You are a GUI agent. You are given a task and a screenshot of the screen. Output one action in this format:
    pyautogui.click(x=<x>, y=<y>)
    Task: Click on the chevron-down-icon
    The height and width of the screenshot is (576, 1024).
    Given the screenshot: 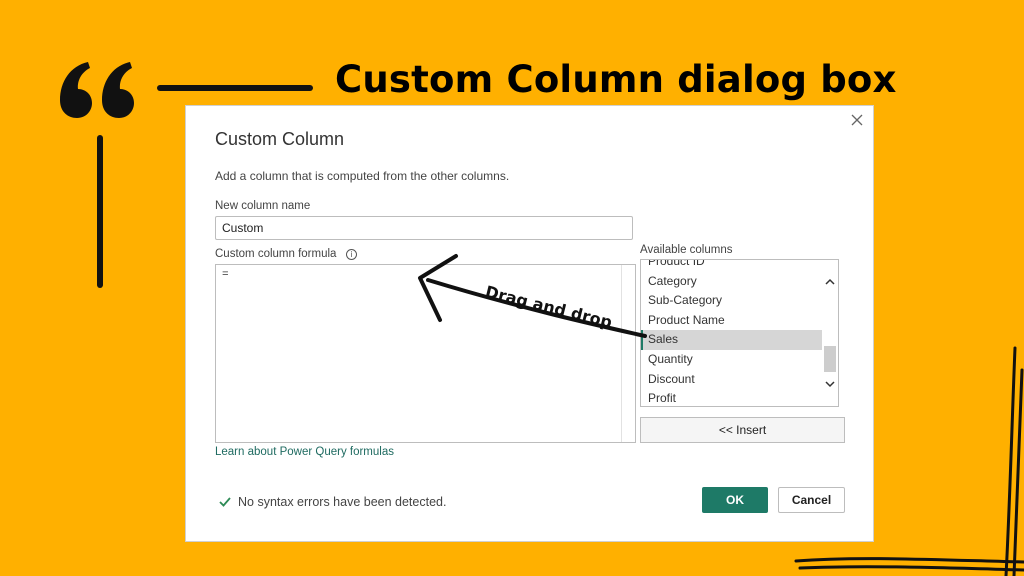 What is the action you would take?
    pyautogui.click(x=830, y=384)
    